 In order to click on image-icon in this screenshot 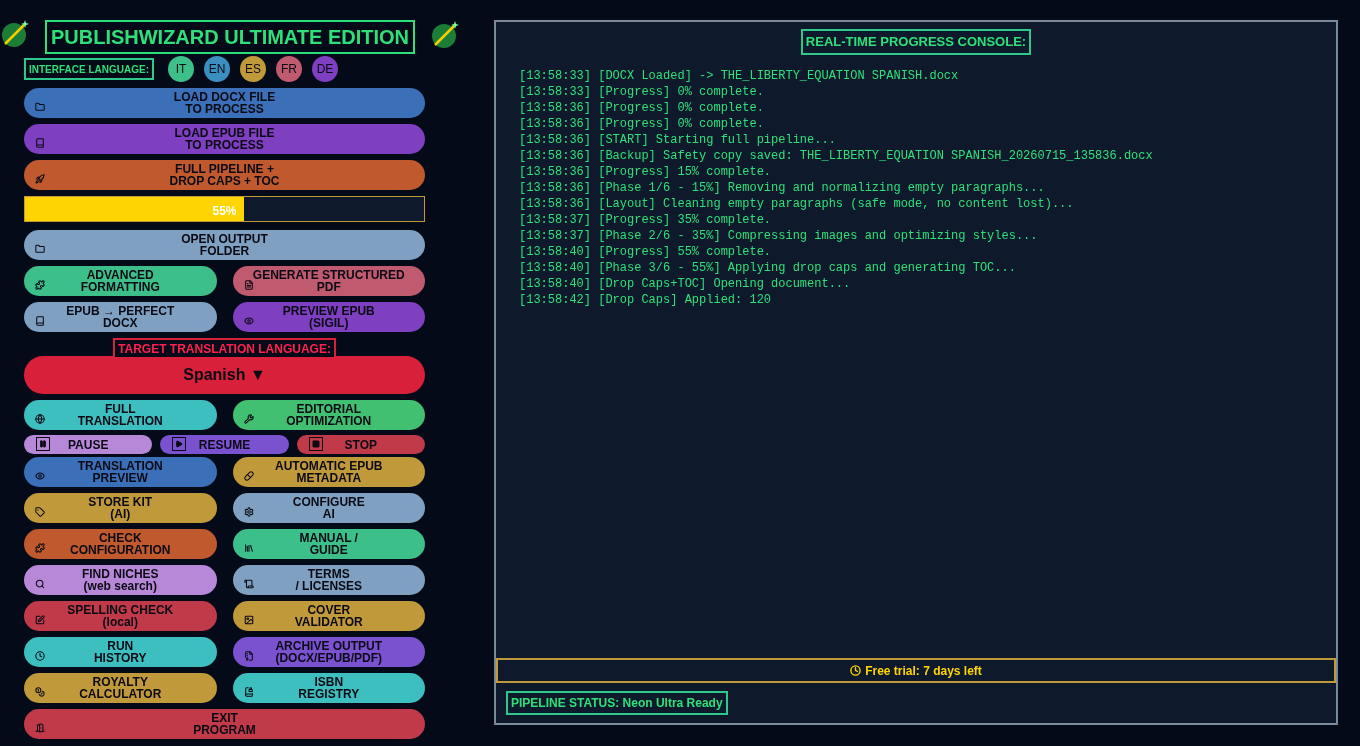, I will do `click(248, 620)`.